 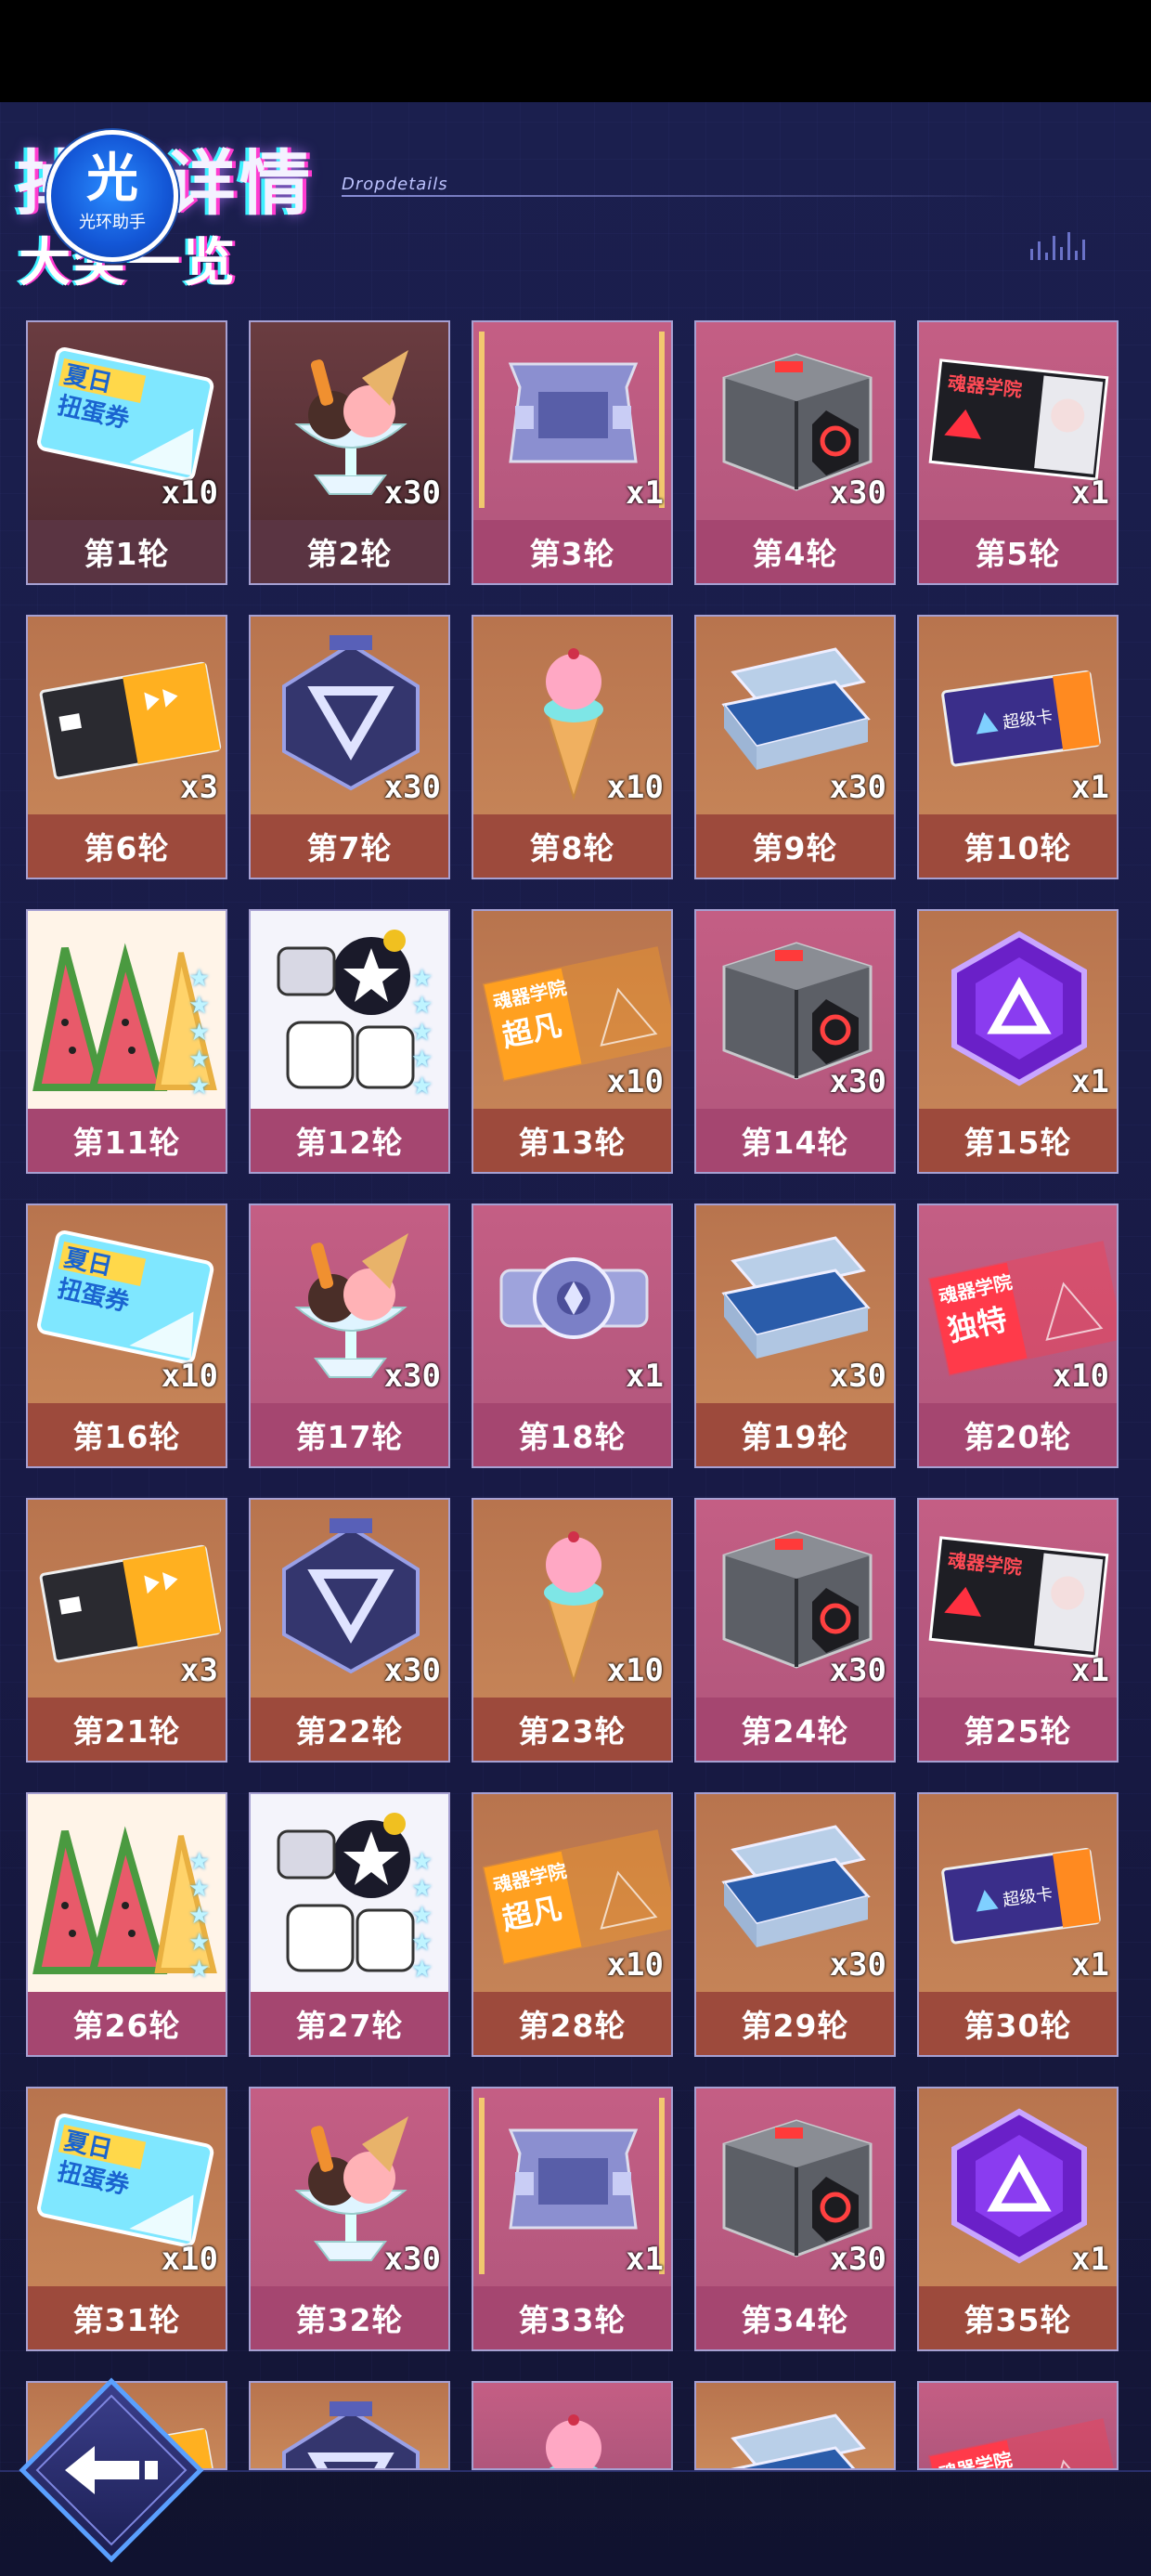 I want to click on reward-card: x1 第35轮, so click(x=1018, y=2219).